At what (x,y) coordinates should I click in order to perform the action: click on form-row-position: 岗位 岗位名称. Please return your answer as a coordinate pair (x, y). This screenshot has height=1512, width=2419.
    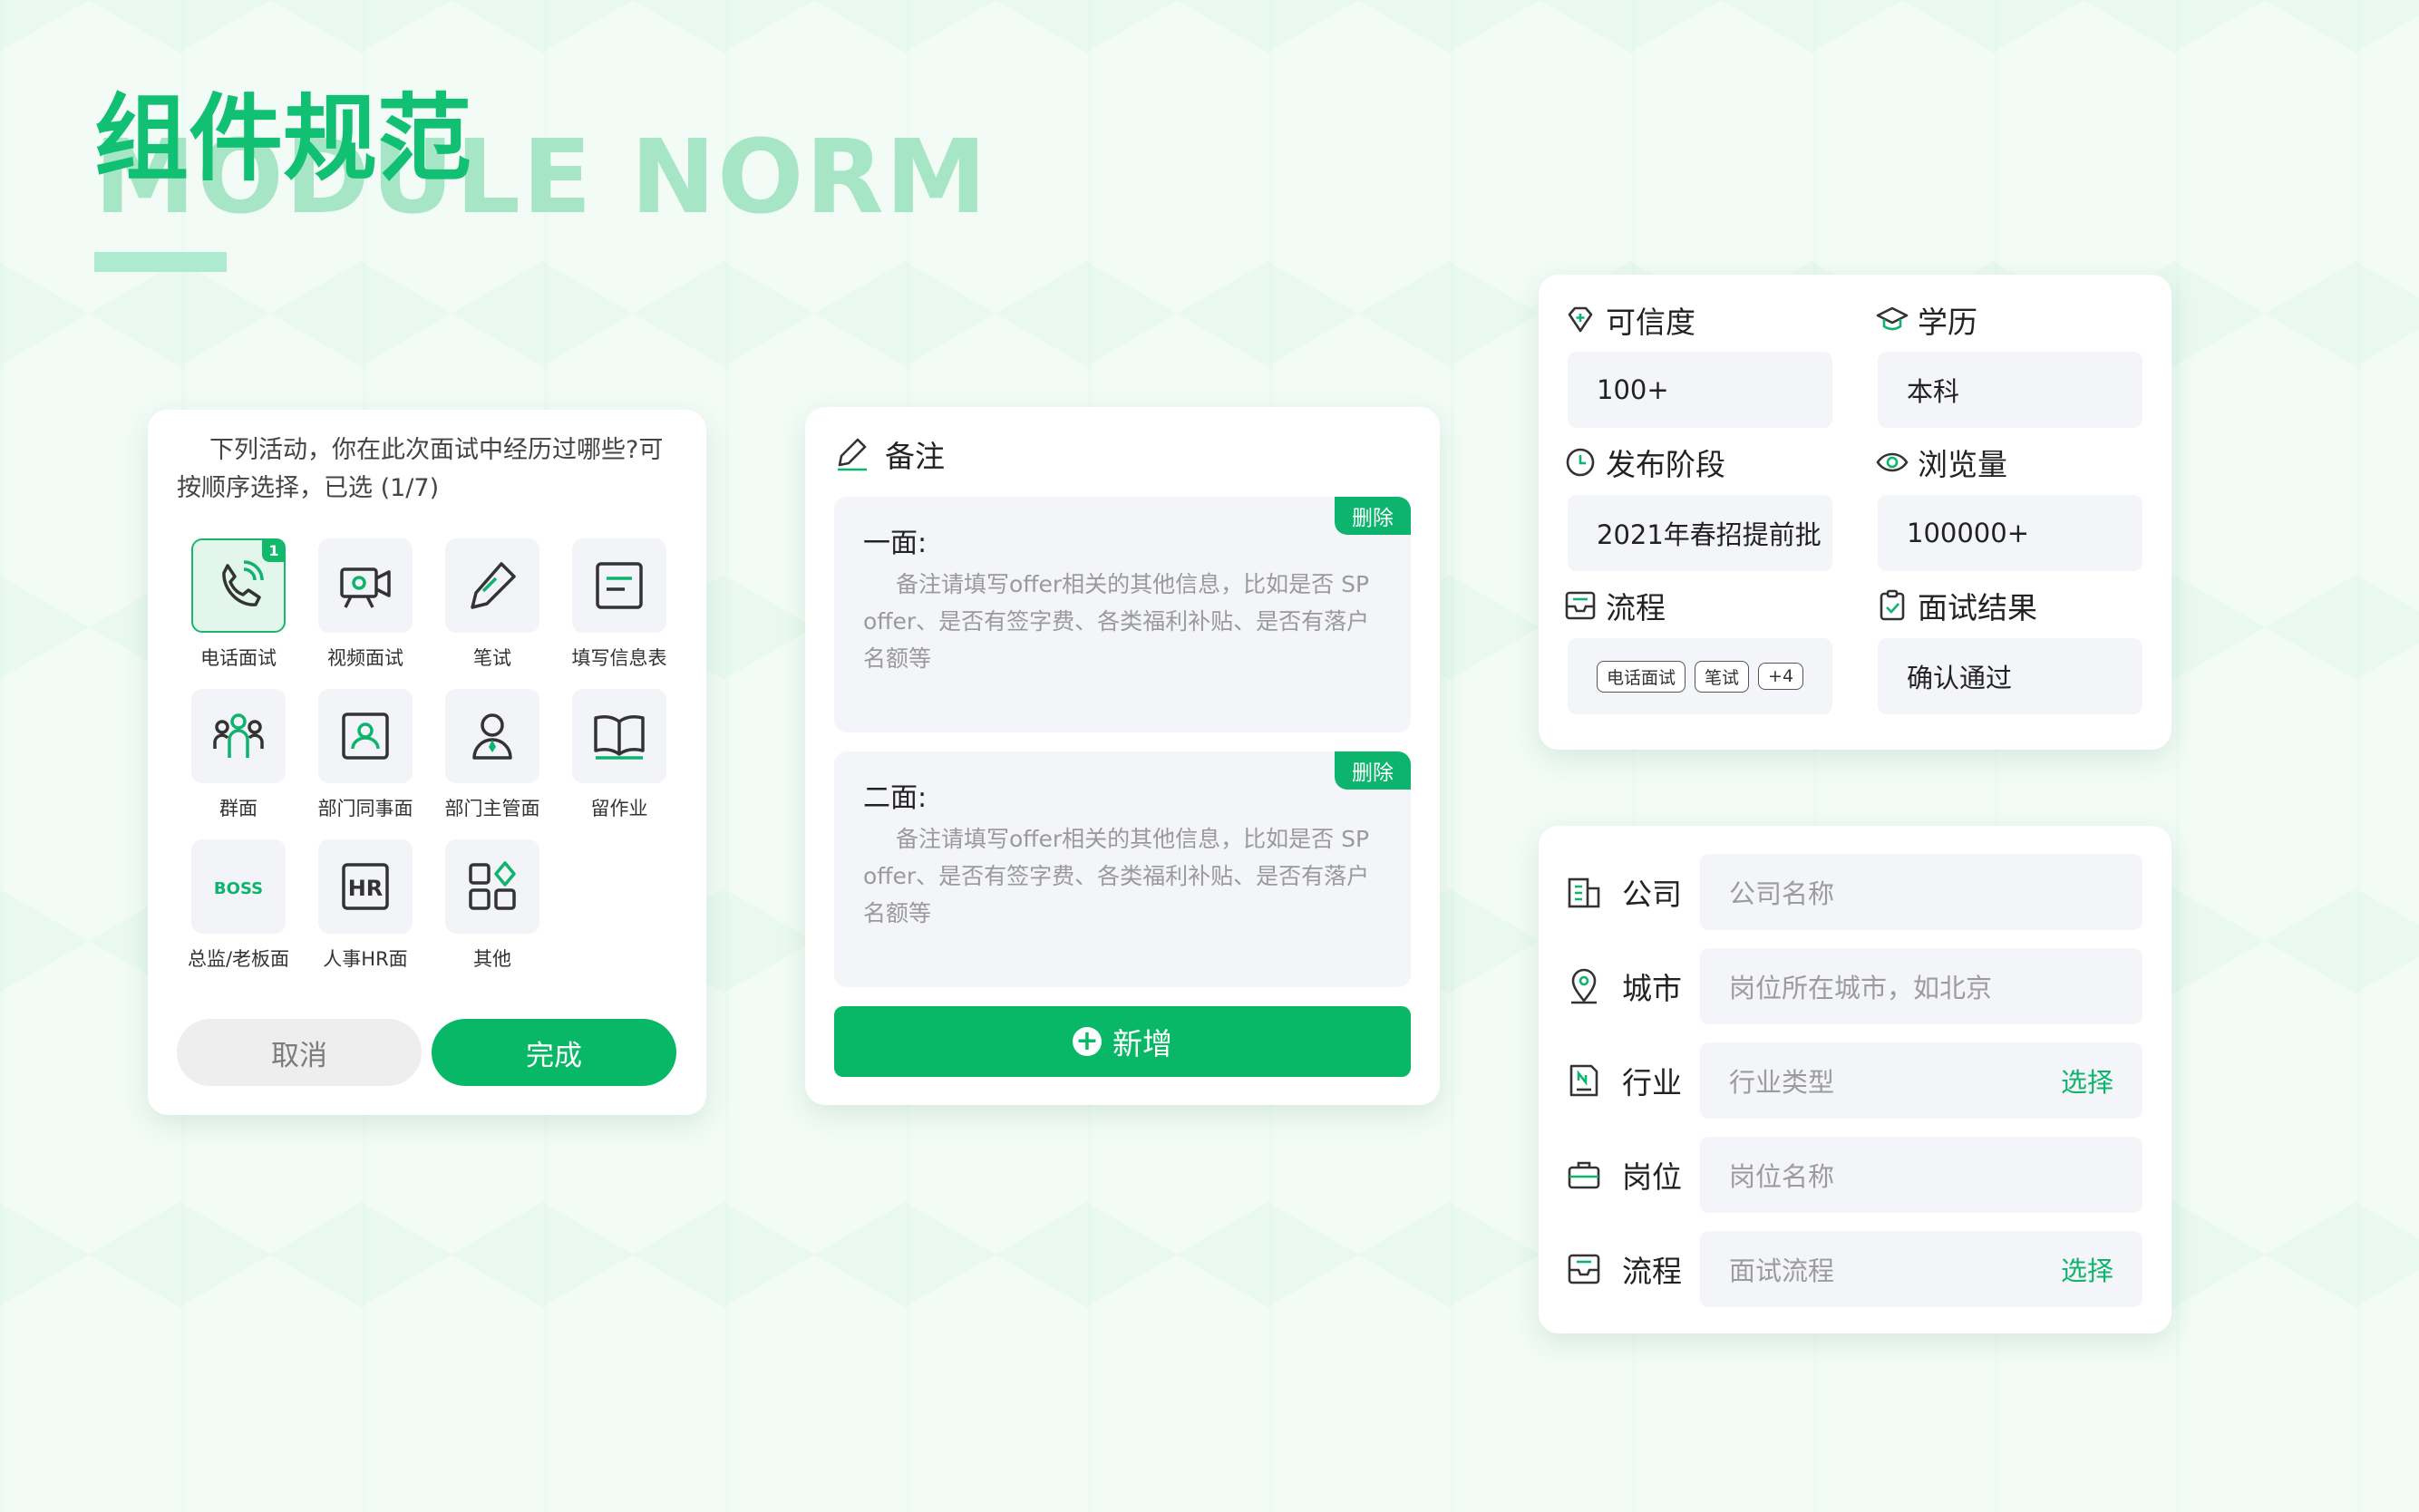
    Looking at the image, I should click on (1856, 1175).